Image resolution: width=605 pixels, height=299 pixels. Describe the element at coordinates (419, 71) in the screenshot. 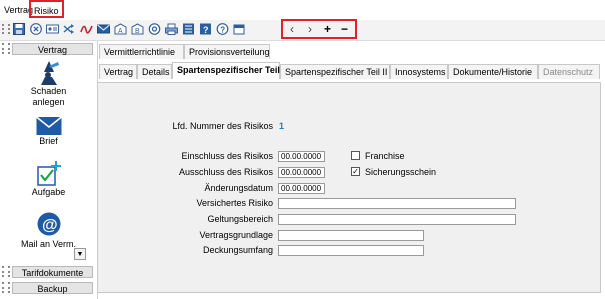

I see `tab-innosystems: Innosystems` at that location.